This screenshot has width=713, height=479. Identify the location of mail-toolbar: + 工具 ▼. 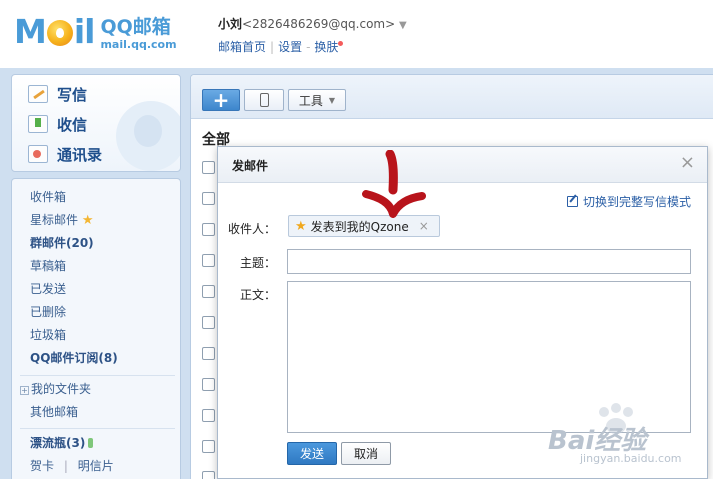
(452, 97).